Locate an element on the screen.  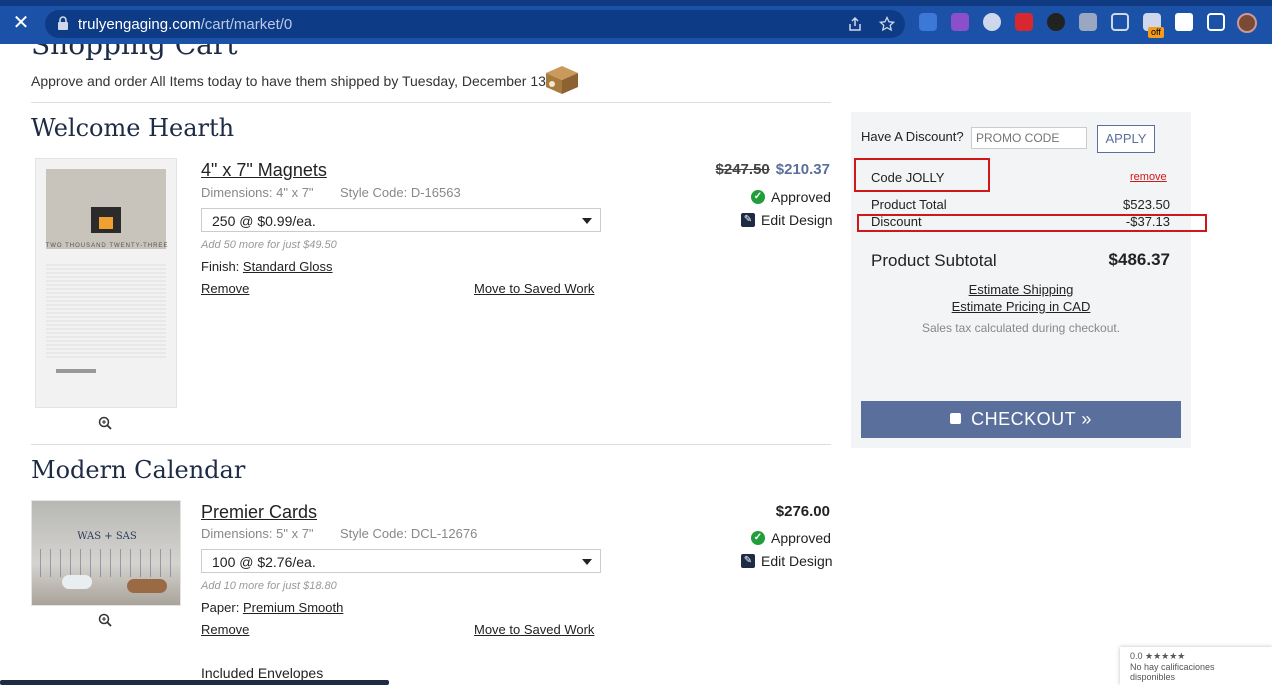
subtotal-value: $486.37 is located at coordinates (1139, 259).